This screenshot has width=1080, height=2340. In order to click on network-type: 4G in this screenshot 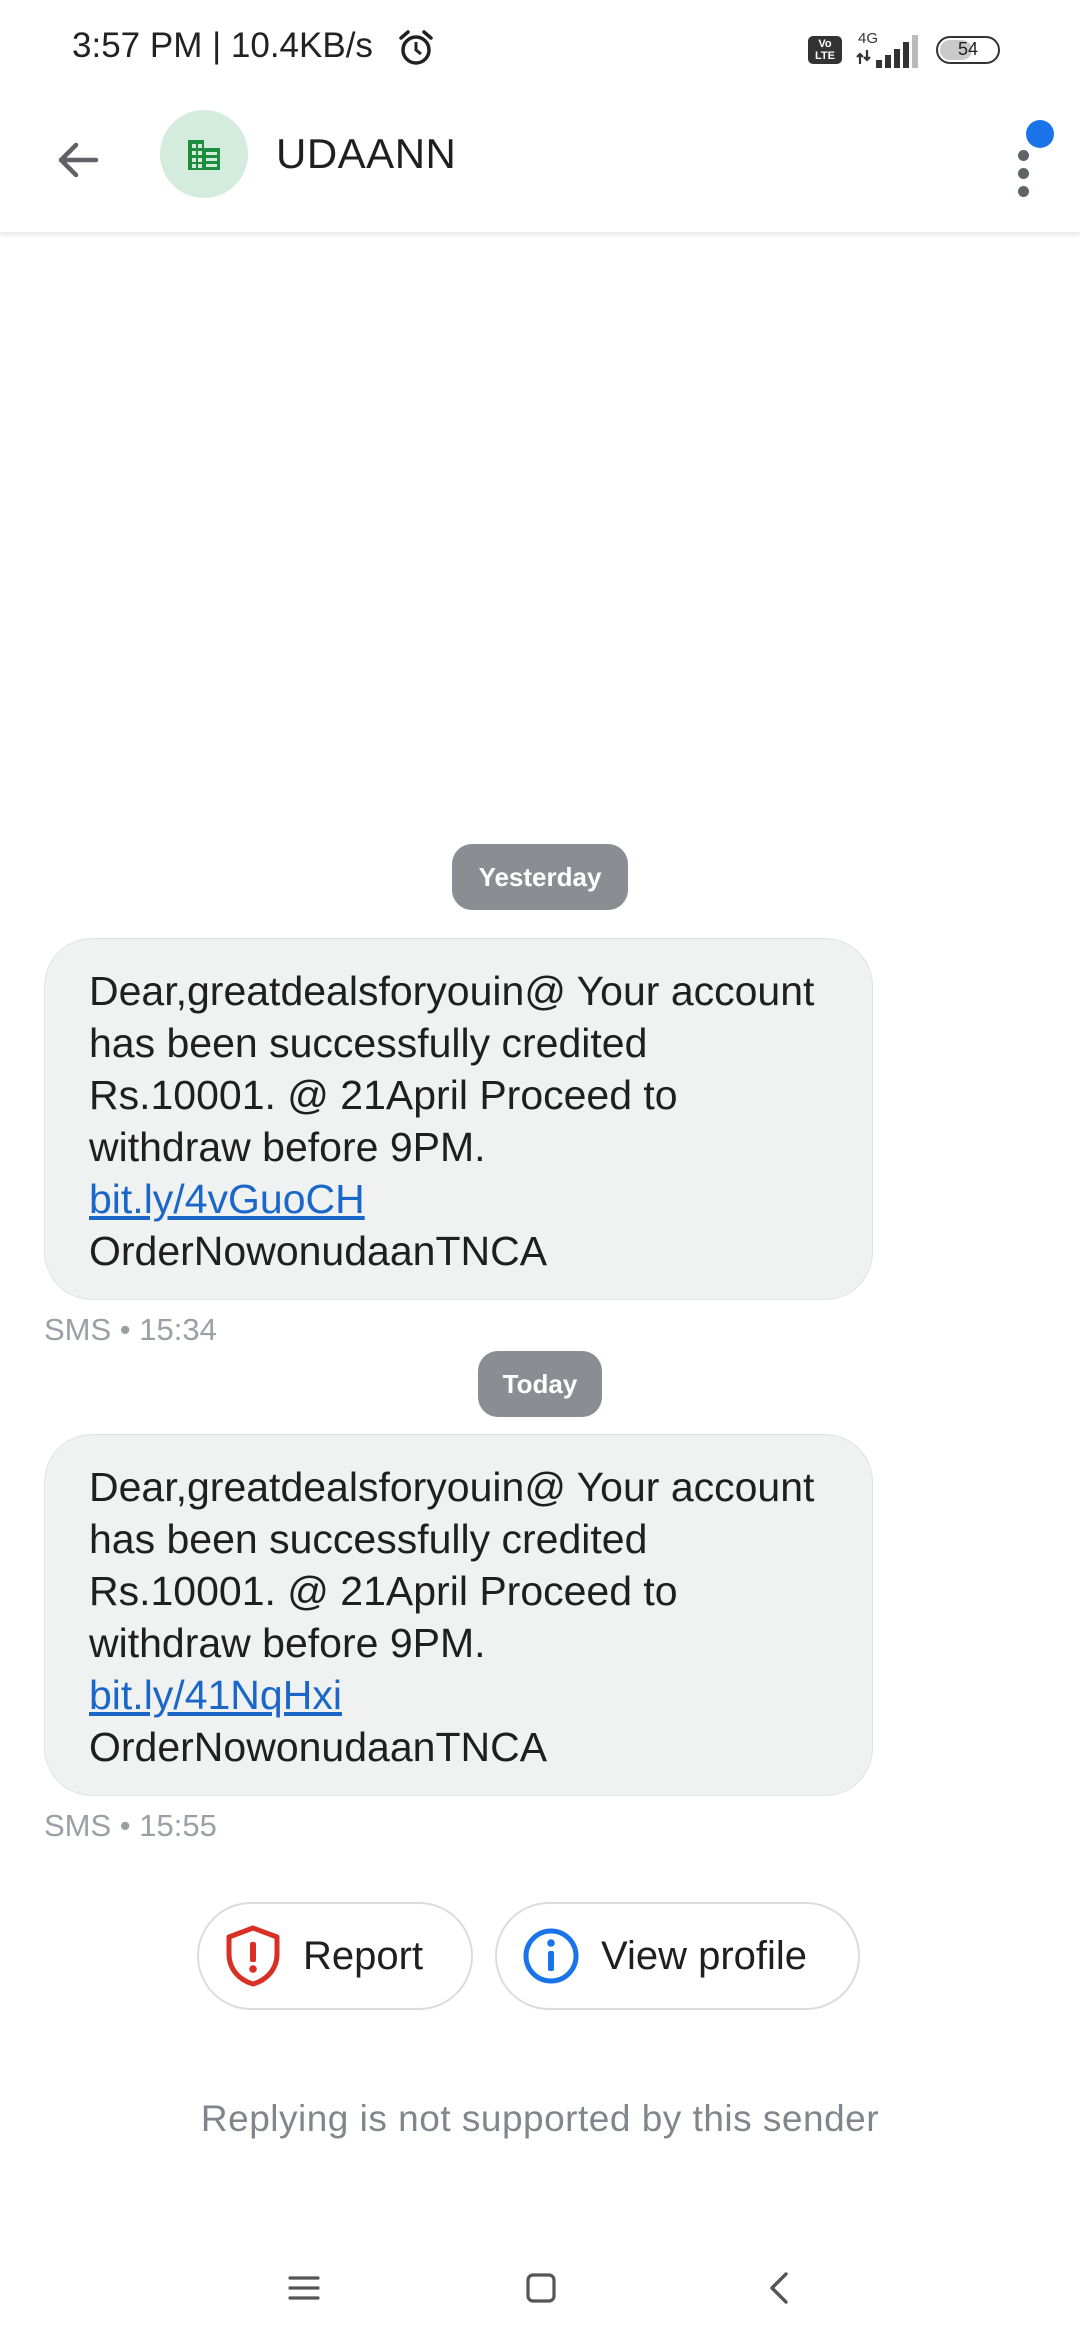, I will do `click(868, 38)`.